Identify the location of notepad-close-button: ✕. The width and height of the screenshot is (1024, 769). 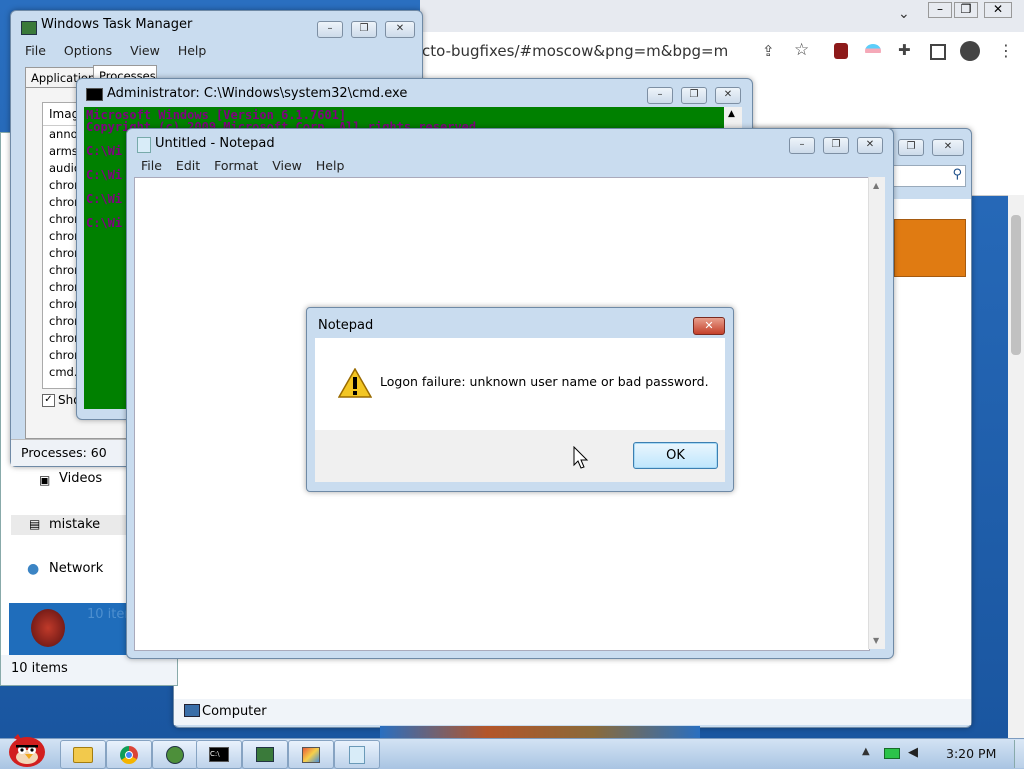
(870, 145).